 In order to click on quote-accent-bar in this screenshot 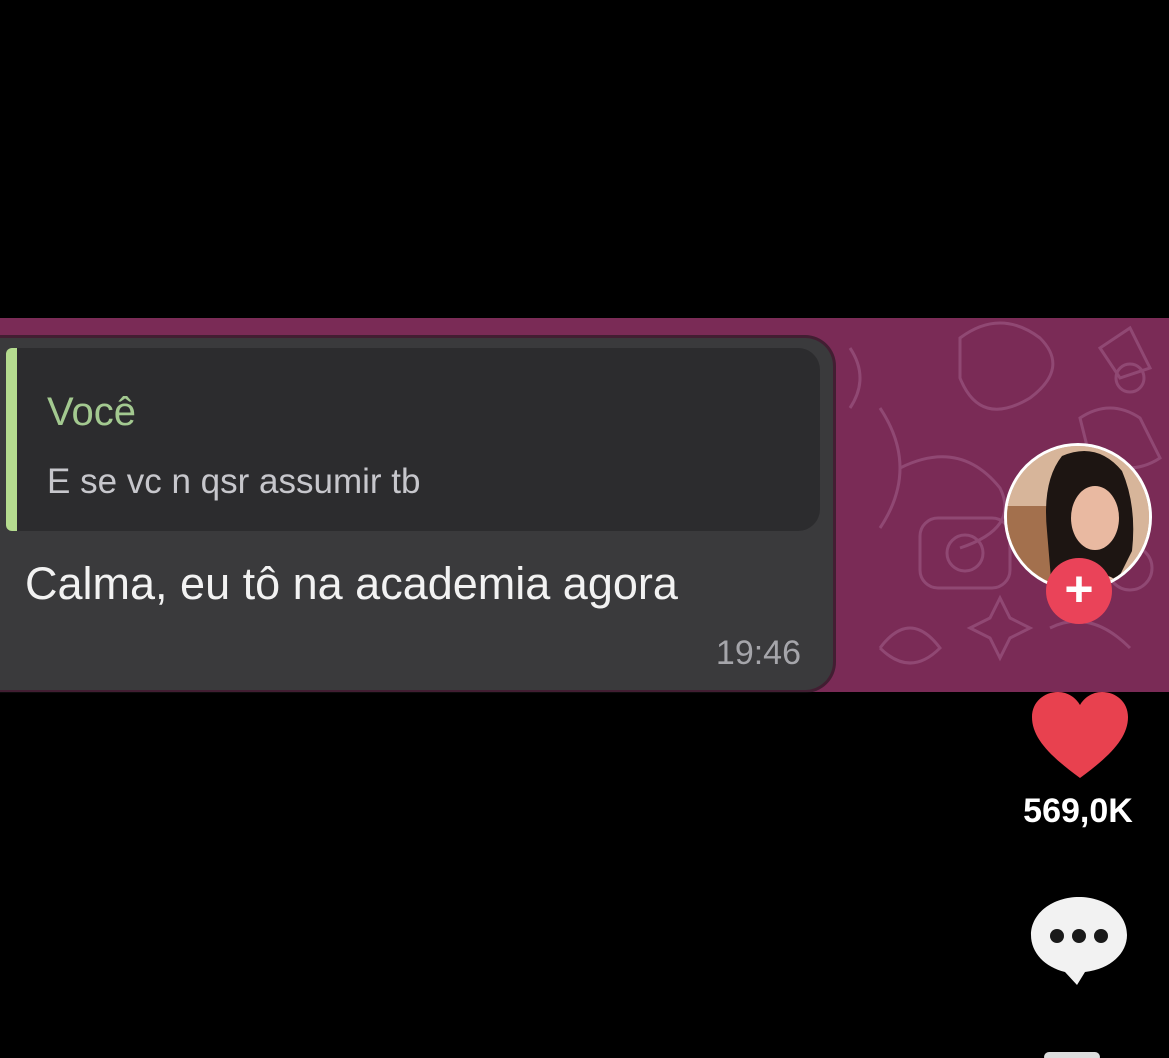, I will do `click(11, 439)`.